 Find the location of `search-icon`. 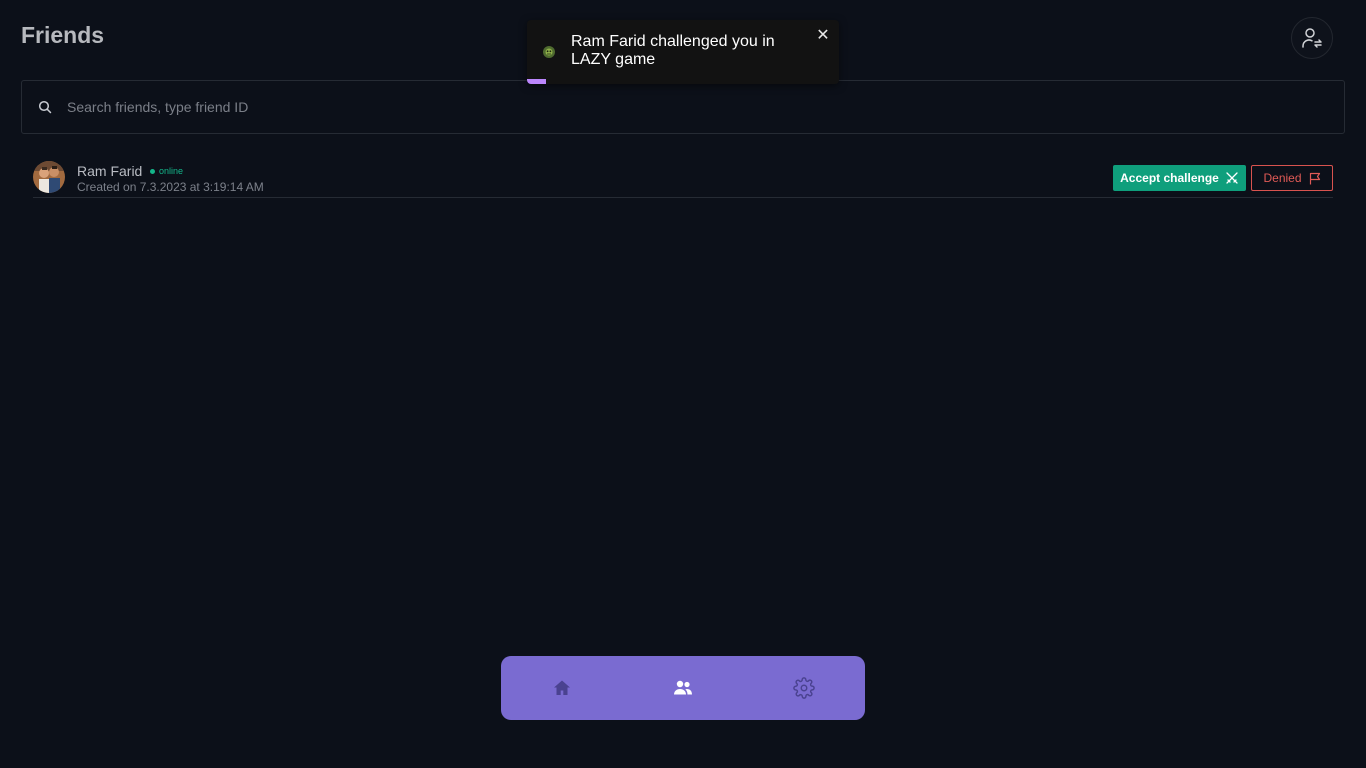

search-icon is located at coordinates (45, 107).